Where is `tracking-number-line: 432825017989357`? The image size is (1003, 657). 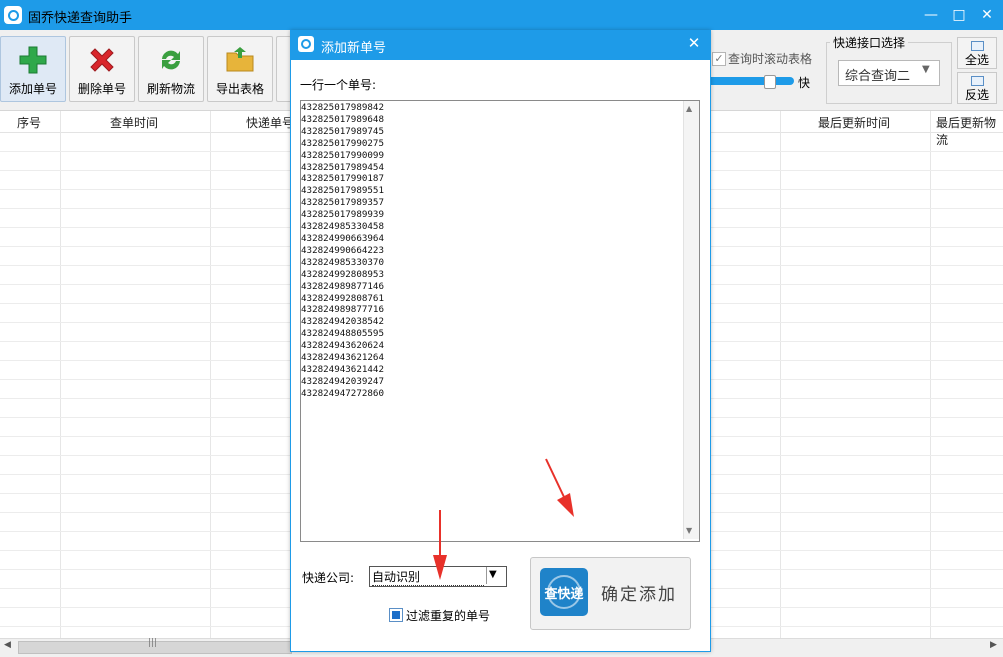 tracking-number-line: 432825017989357 is located at coordinates (342, 203).